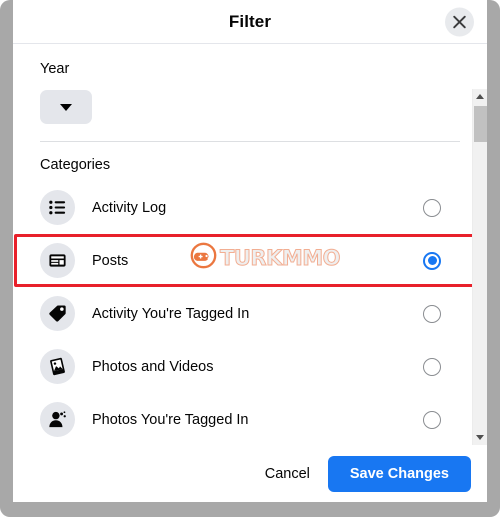 The width and height of the screenshot is (500, 517). Describe the element at coordinates (287, 474) in the screenshot. I see `cancel-button: Cancel` at that location.